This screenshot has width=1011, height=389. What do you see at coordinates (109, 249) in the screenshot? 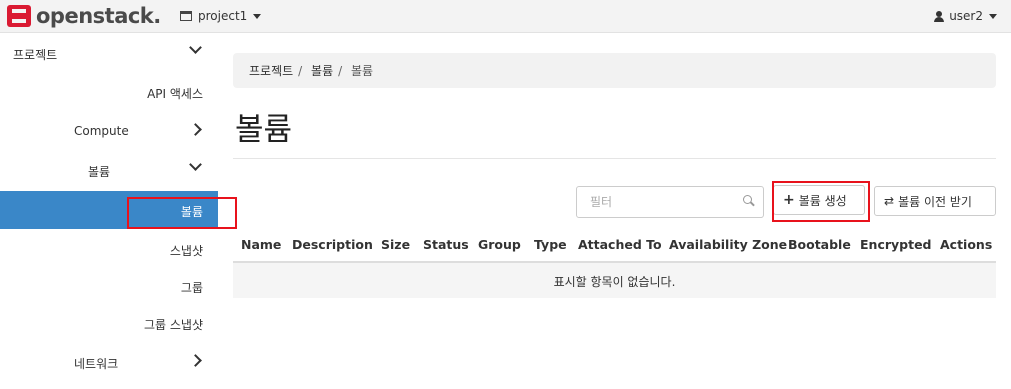
I see `sidebar-item-snapshots: 스냅샷` at bounding box center [109, 249].